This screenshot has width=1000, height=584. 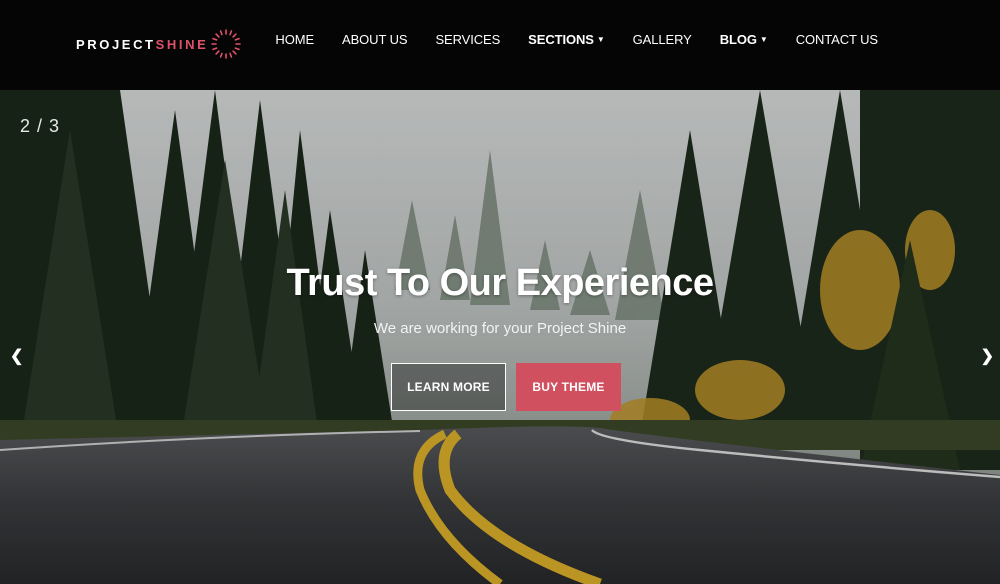 I want to click on nav-label: GALLERY, so click(x=662, y=39).